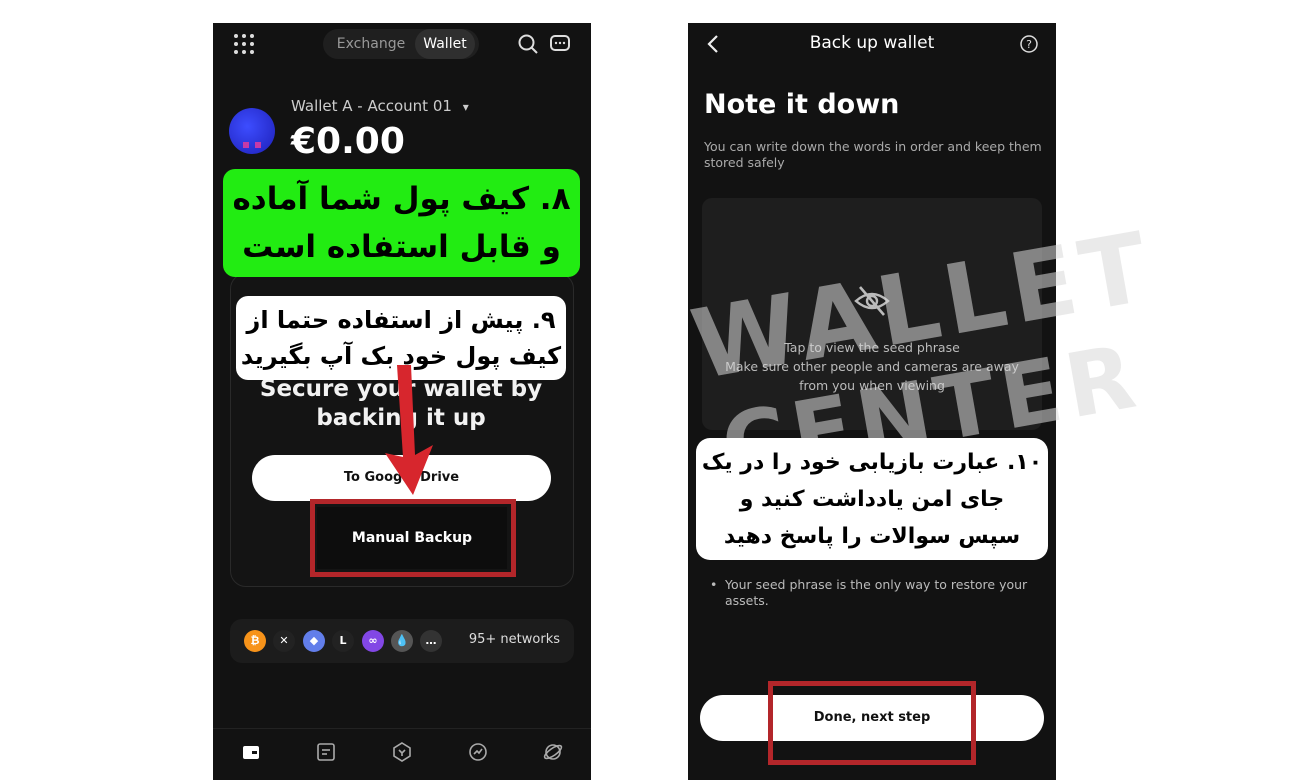  I want to click on help-icon: ?, so click(1029, 44).